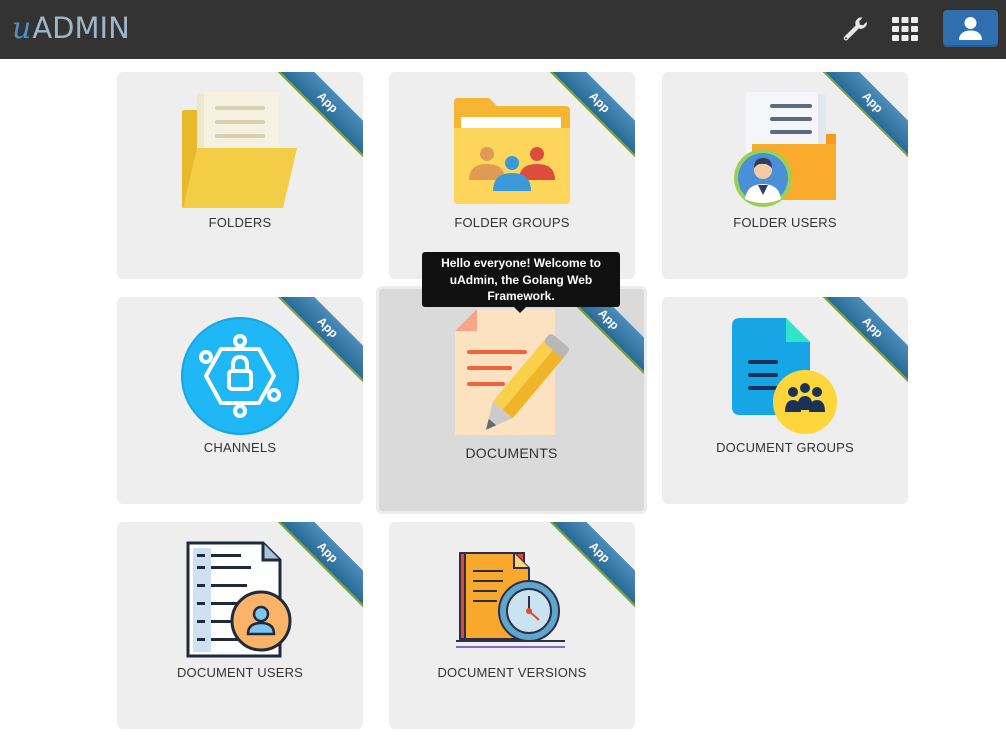  I want to click on app-card-folders: FOLDERS App, so click(240, 175).